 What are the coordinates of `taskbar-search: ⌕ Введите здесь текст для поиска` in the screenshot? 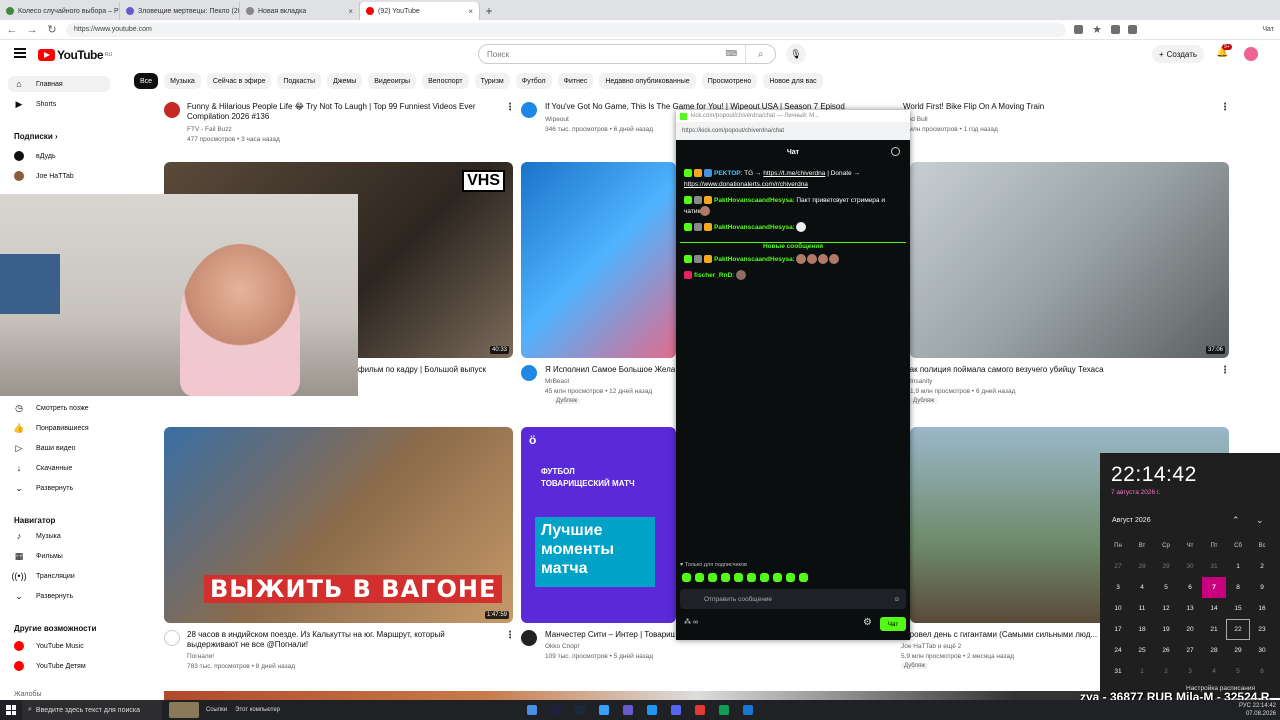 It's located at (92, 710).